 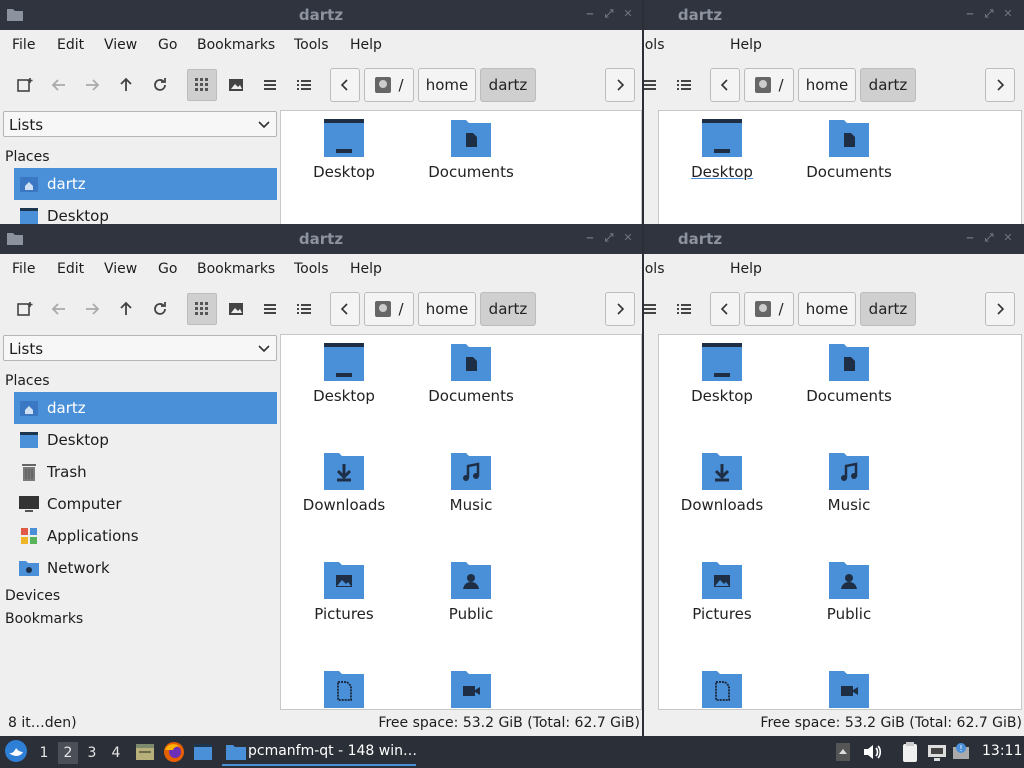 What do you see at coordinates (145, 536) in the screenshot?
I see `sidebar-item-applications: Applications` at bounding box center [145, 536].